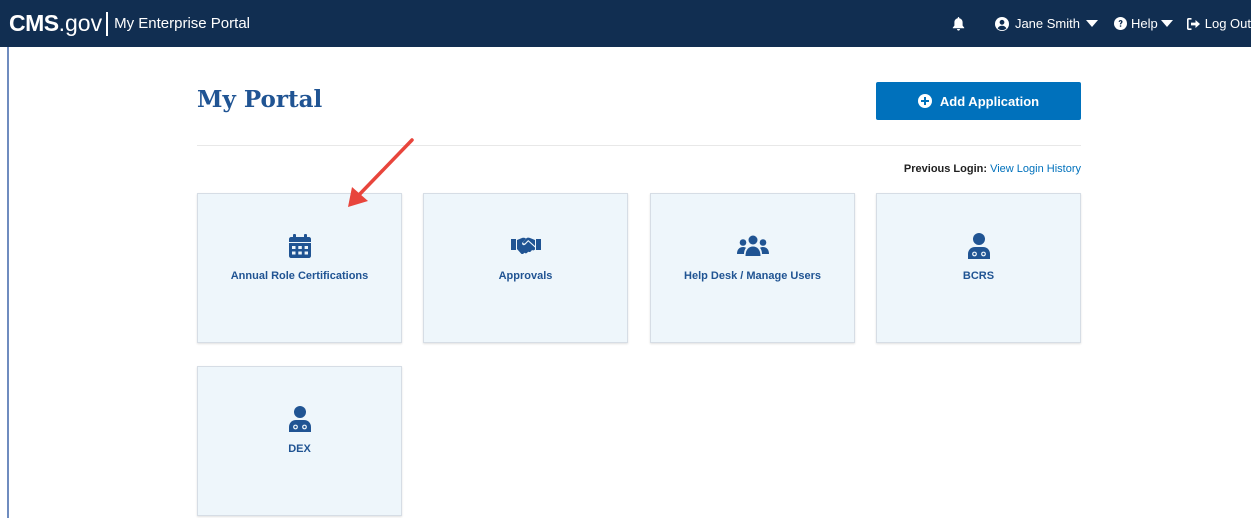  I want to click on logout-label: Log Out, so click(1227, 23).